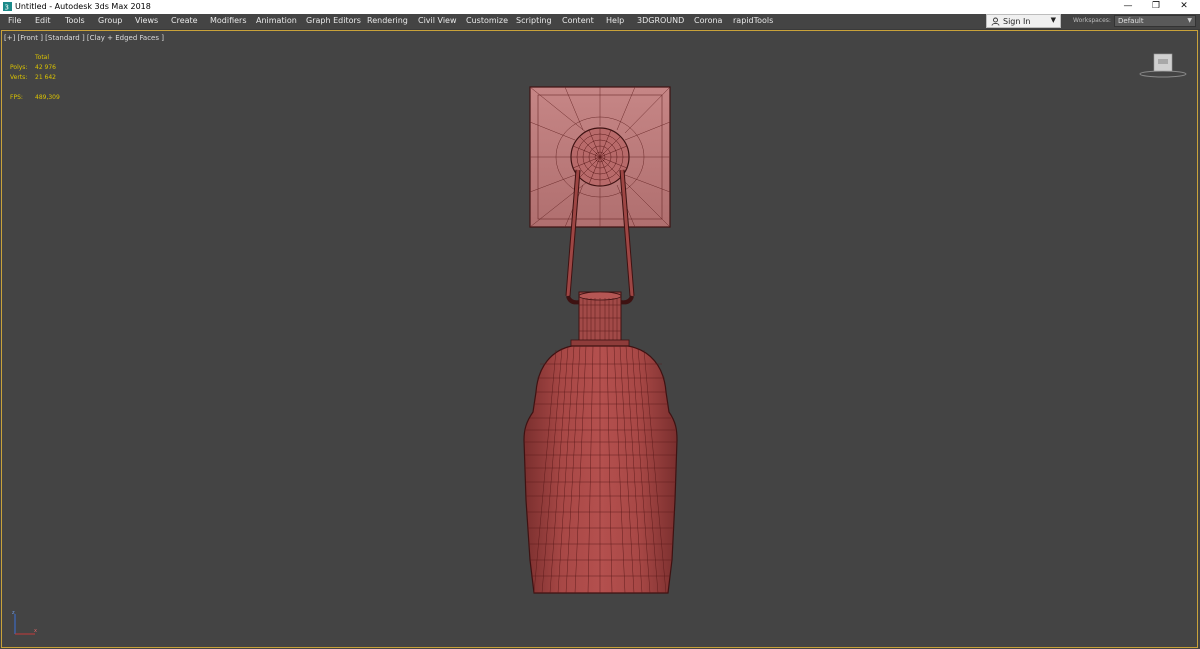 The width and height of the screenshot is (1200, 649). I want to click on wall-plate, so click(600, 157).